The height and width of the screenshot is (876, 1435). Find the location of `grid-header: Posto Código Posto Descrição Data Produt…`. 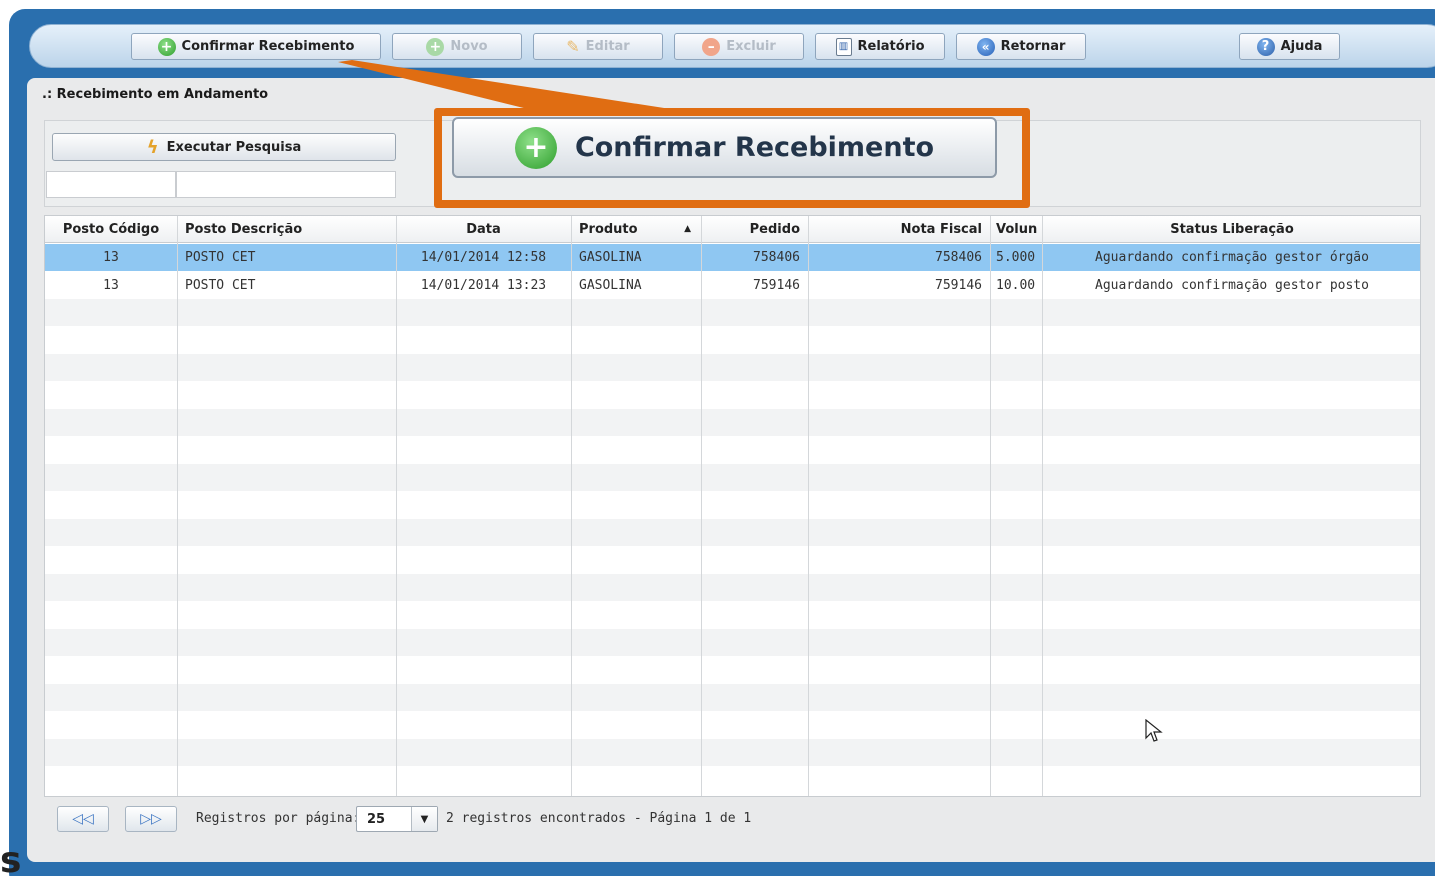

grid-header: Posto Código Posto Descrição Data Produt… is located at coordinates (732, 229).